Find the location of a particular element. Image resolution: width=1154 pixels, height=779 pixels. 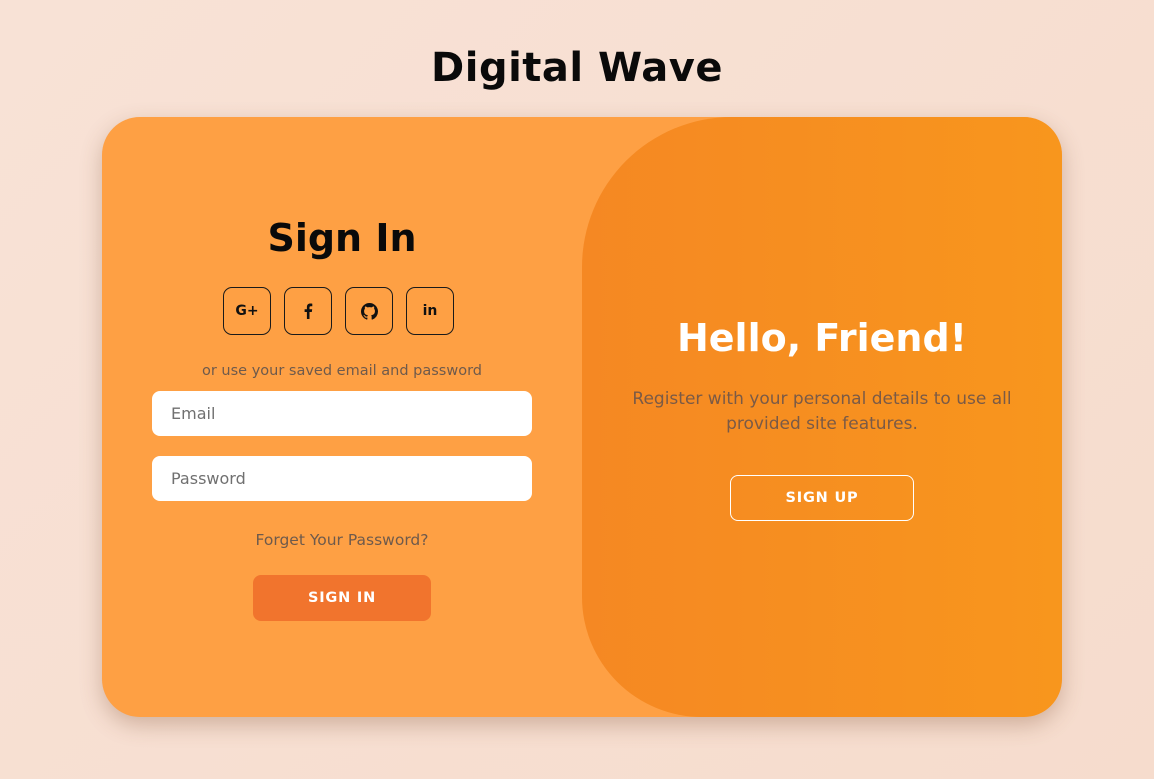

social-login-row: G+ in is located at coordinates (338, 311).